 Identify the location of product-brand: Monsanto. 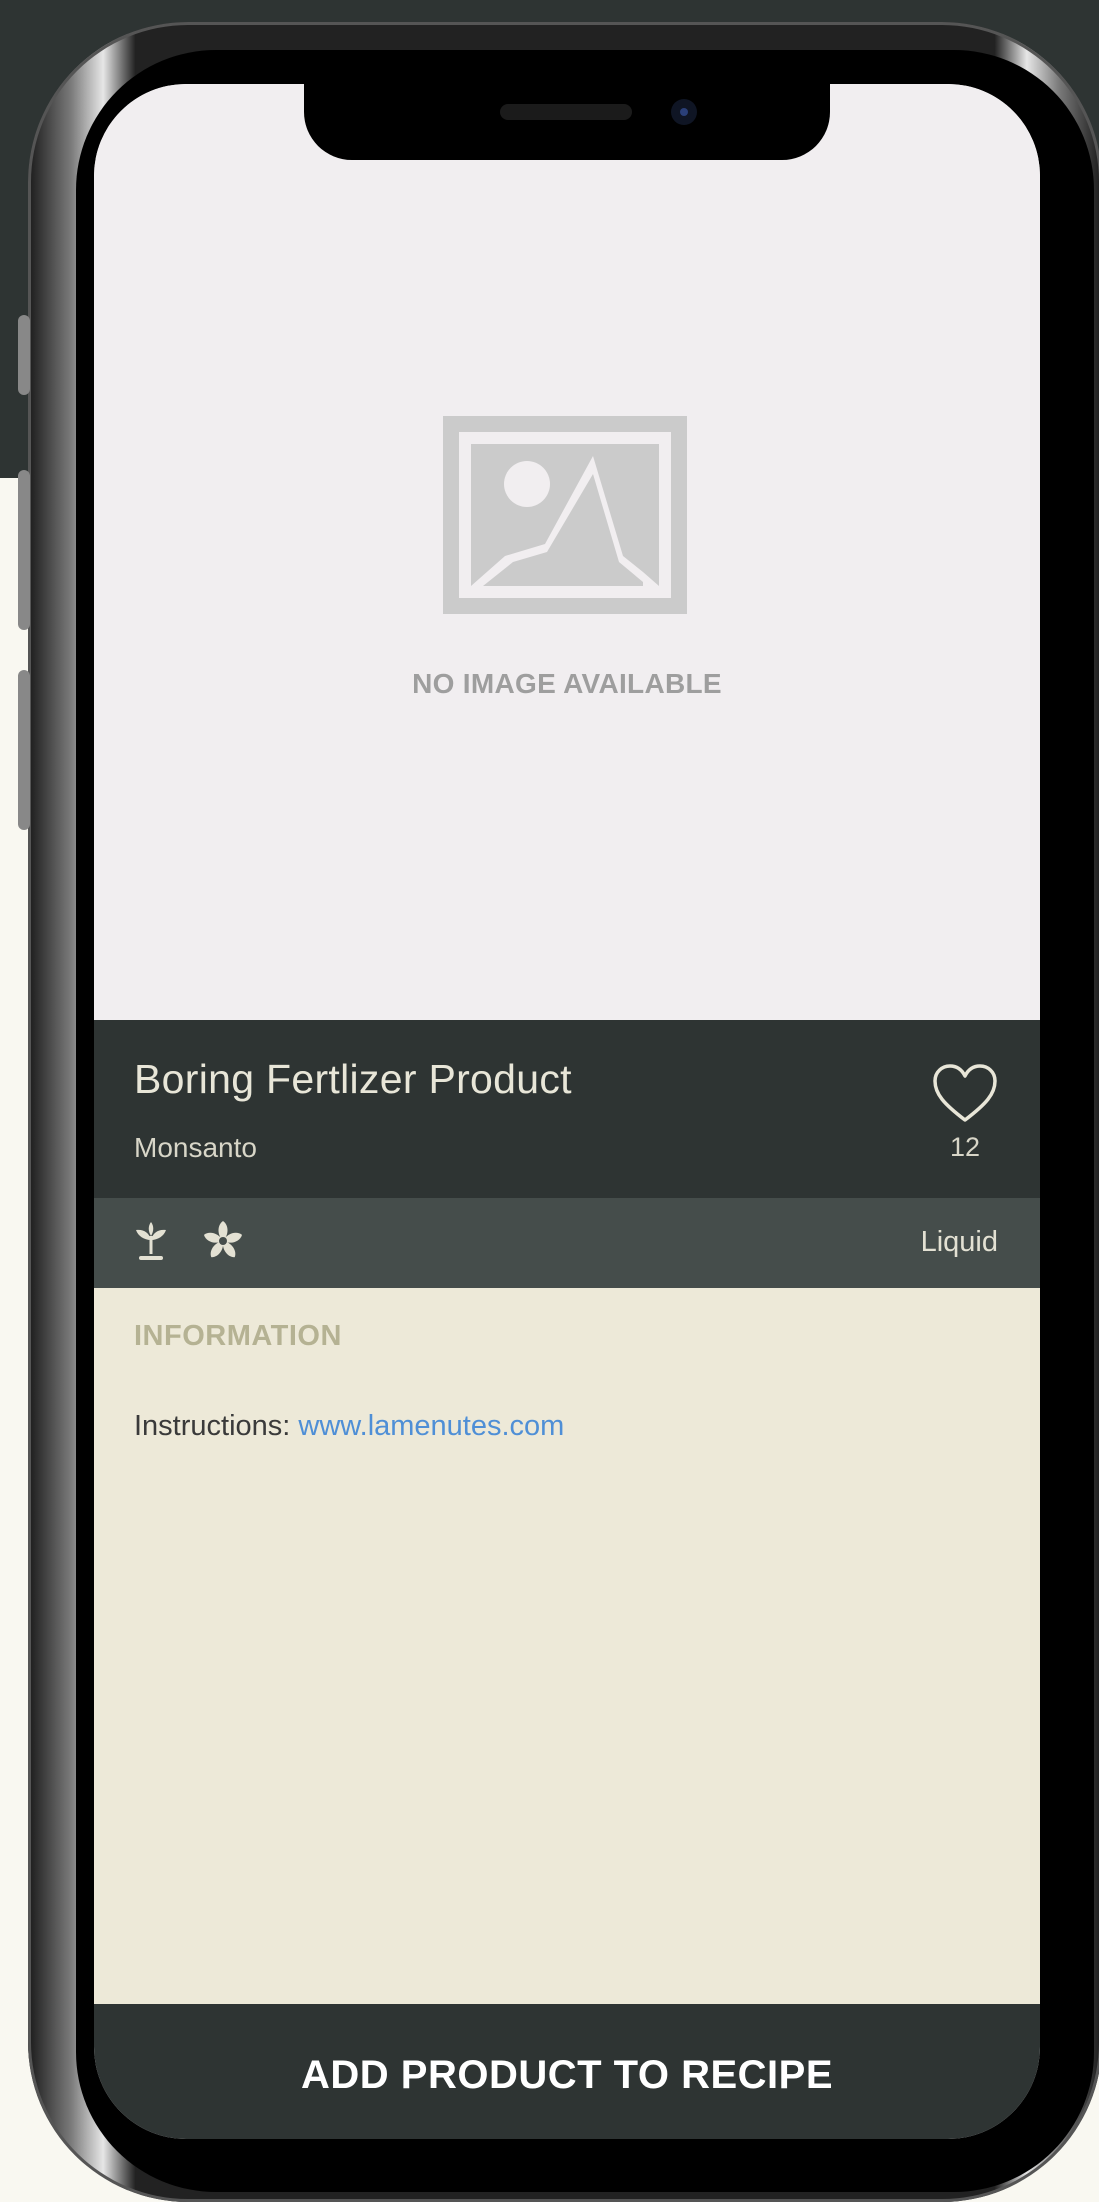
(195, 1147).